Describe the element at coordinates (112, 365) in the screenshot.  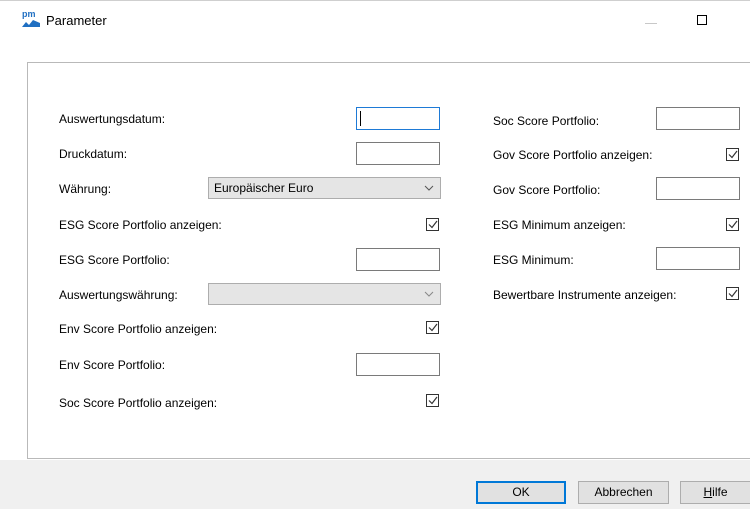
I see `env-score-label: Env Score Portfolio:` at that location.